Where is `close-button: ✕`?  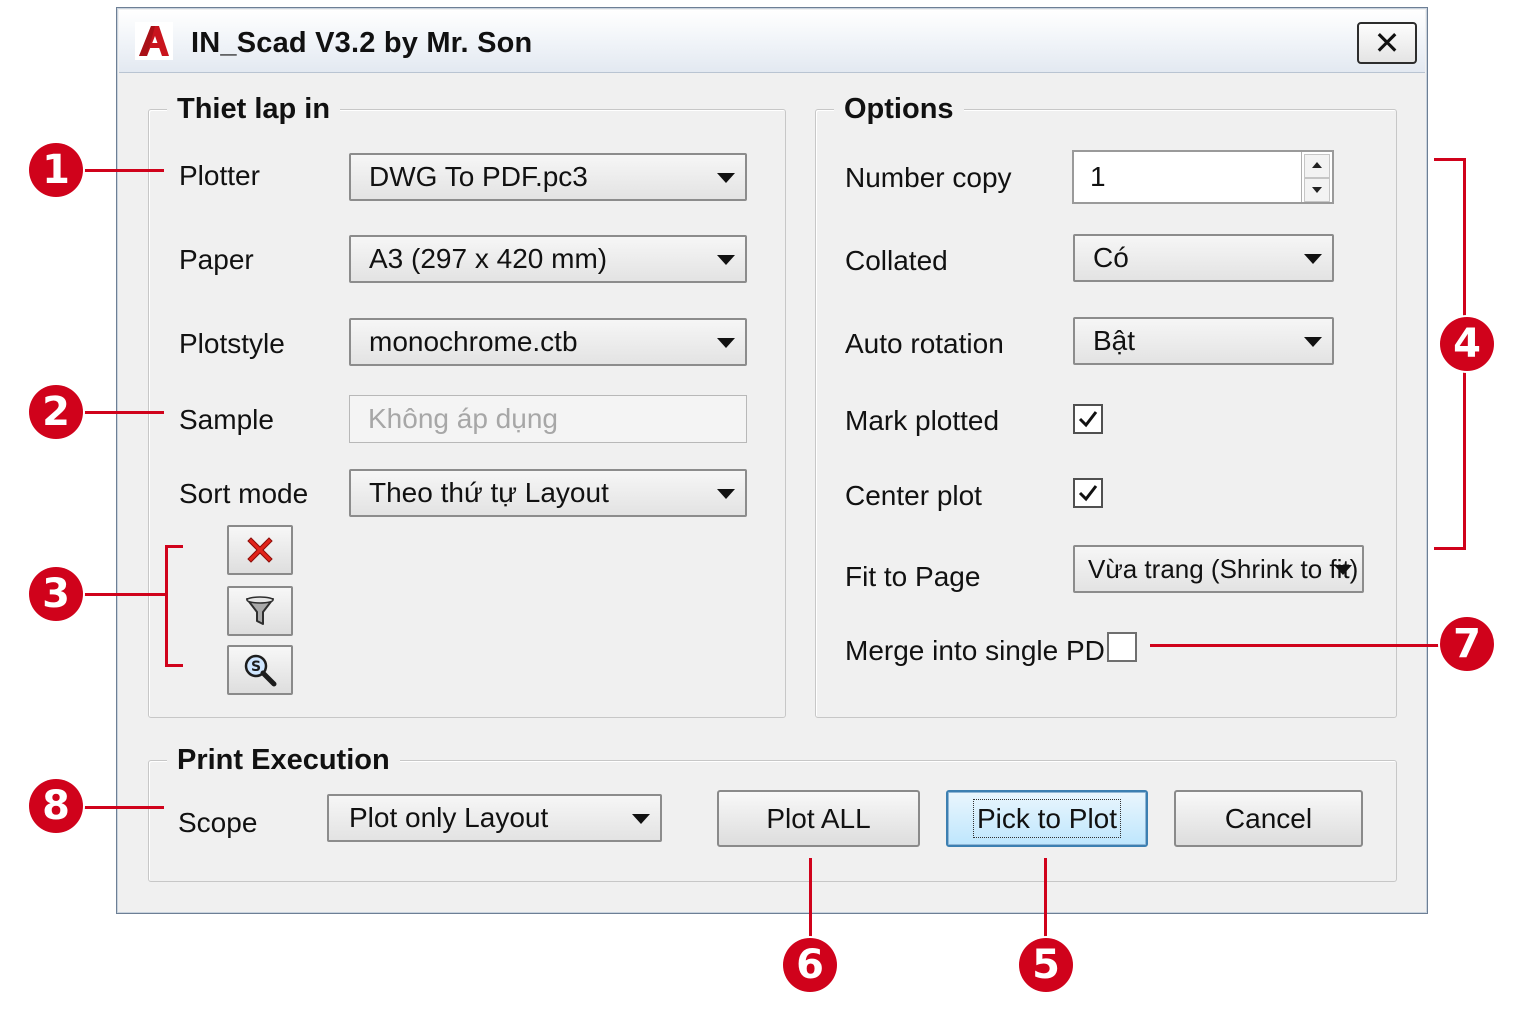 close-button: ✕ is located at coordinates (1387, 43).